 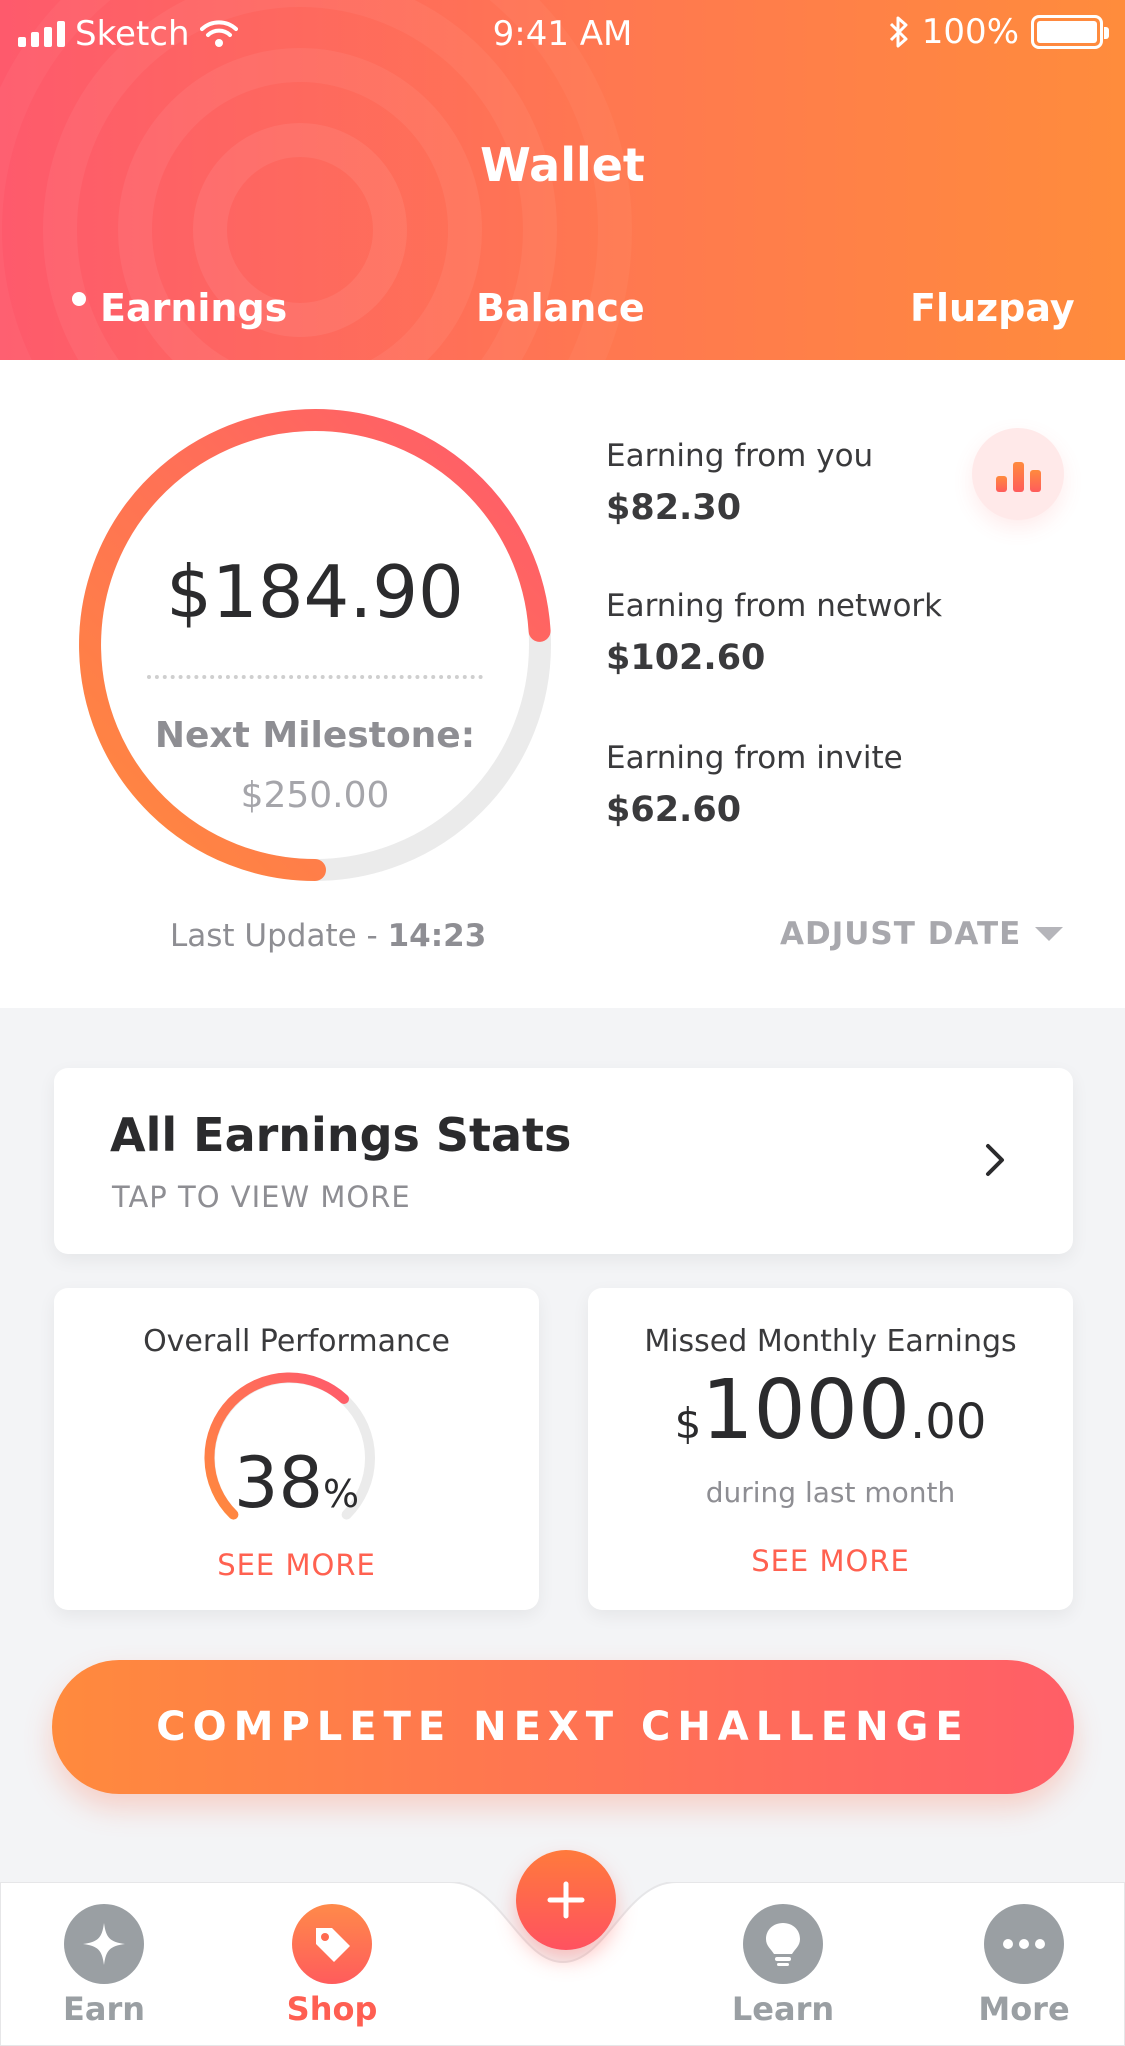 What do you see at coordinates (278, 1483) in the screenshot?
I see `percent-value: 38` at bounding box center [278, 1483].